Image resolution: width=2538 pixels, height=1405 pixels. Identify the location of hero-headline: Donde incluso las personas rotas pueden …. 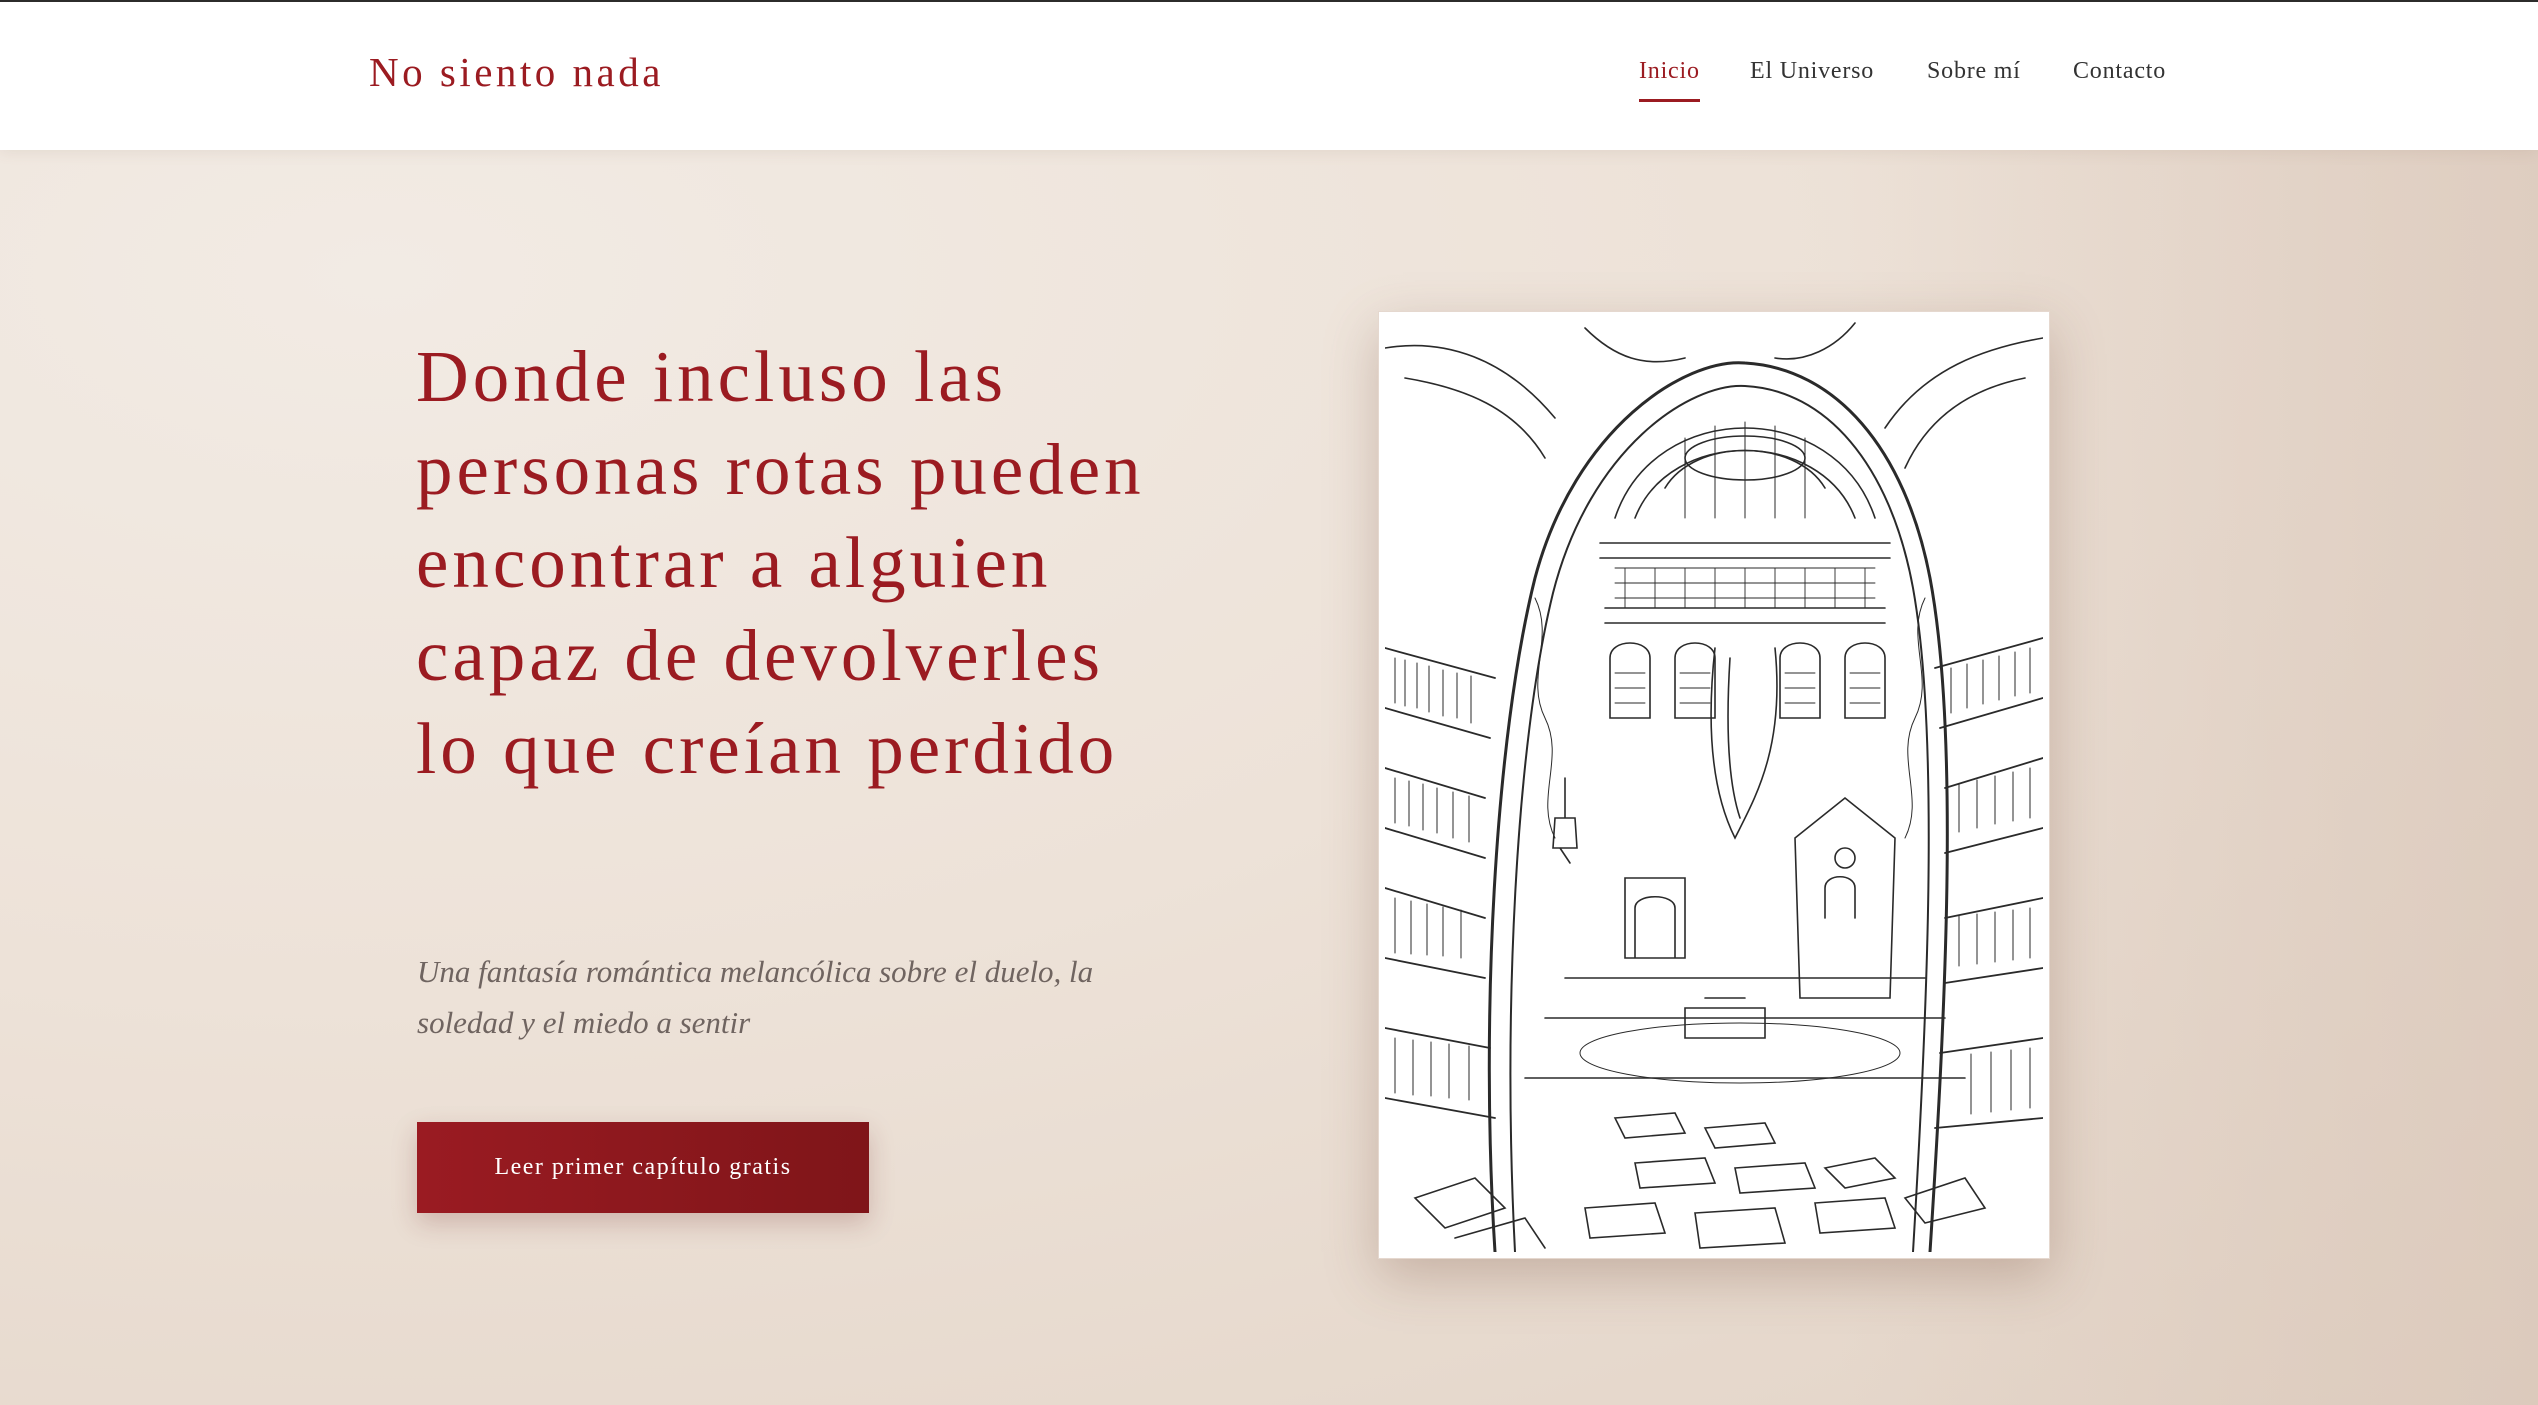
(780, 562).